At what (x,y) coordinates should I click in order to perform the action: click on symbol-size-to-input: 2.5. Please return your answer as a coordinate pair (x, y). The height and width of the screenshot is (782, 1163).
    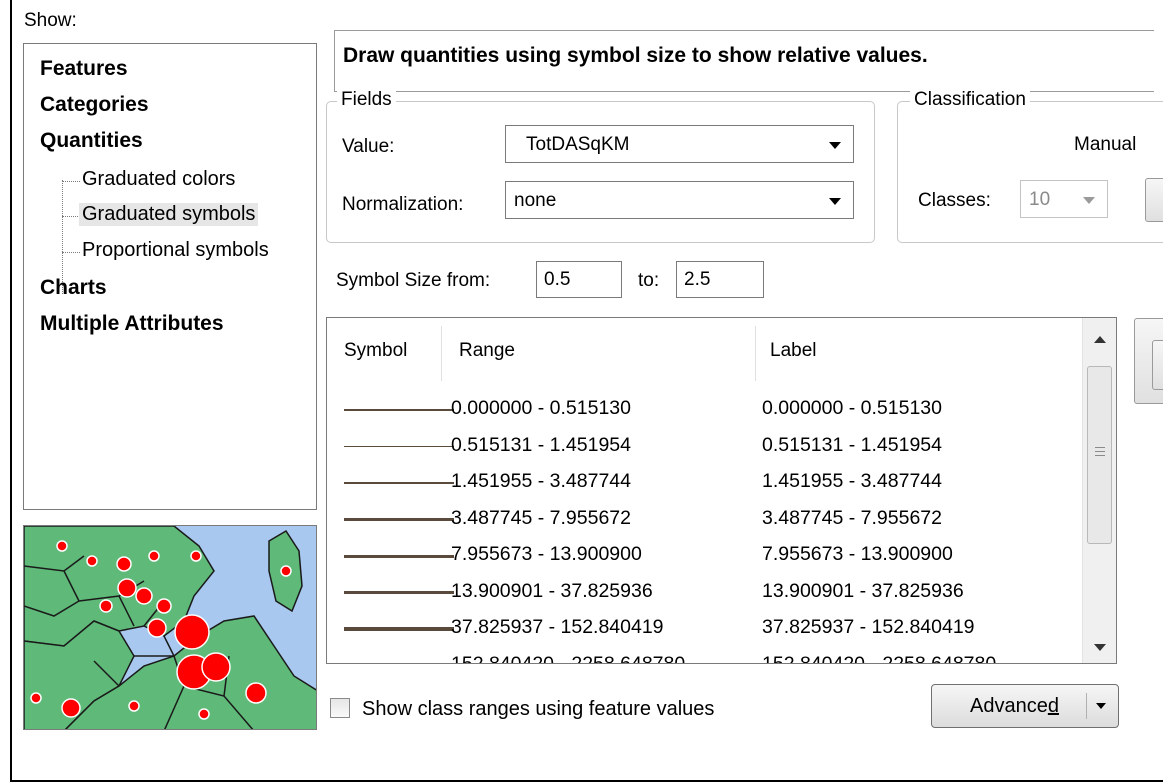
    Looking at the image, I should click on (720, 279).